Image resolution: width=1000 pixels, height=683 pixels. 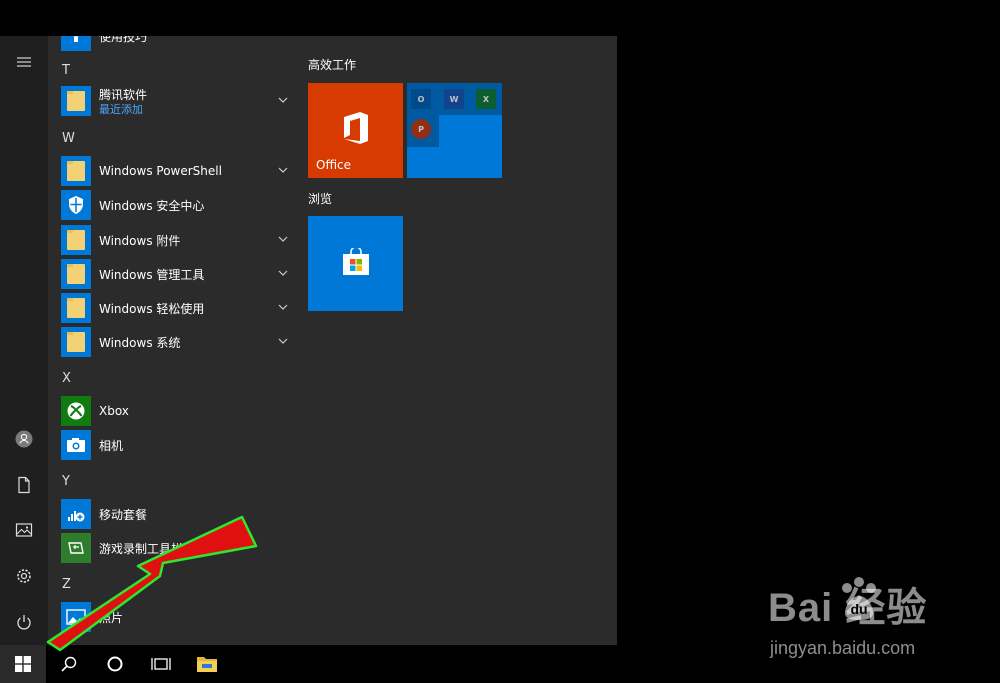 I want to click on svg-text: du, so click(x=858, y=609).